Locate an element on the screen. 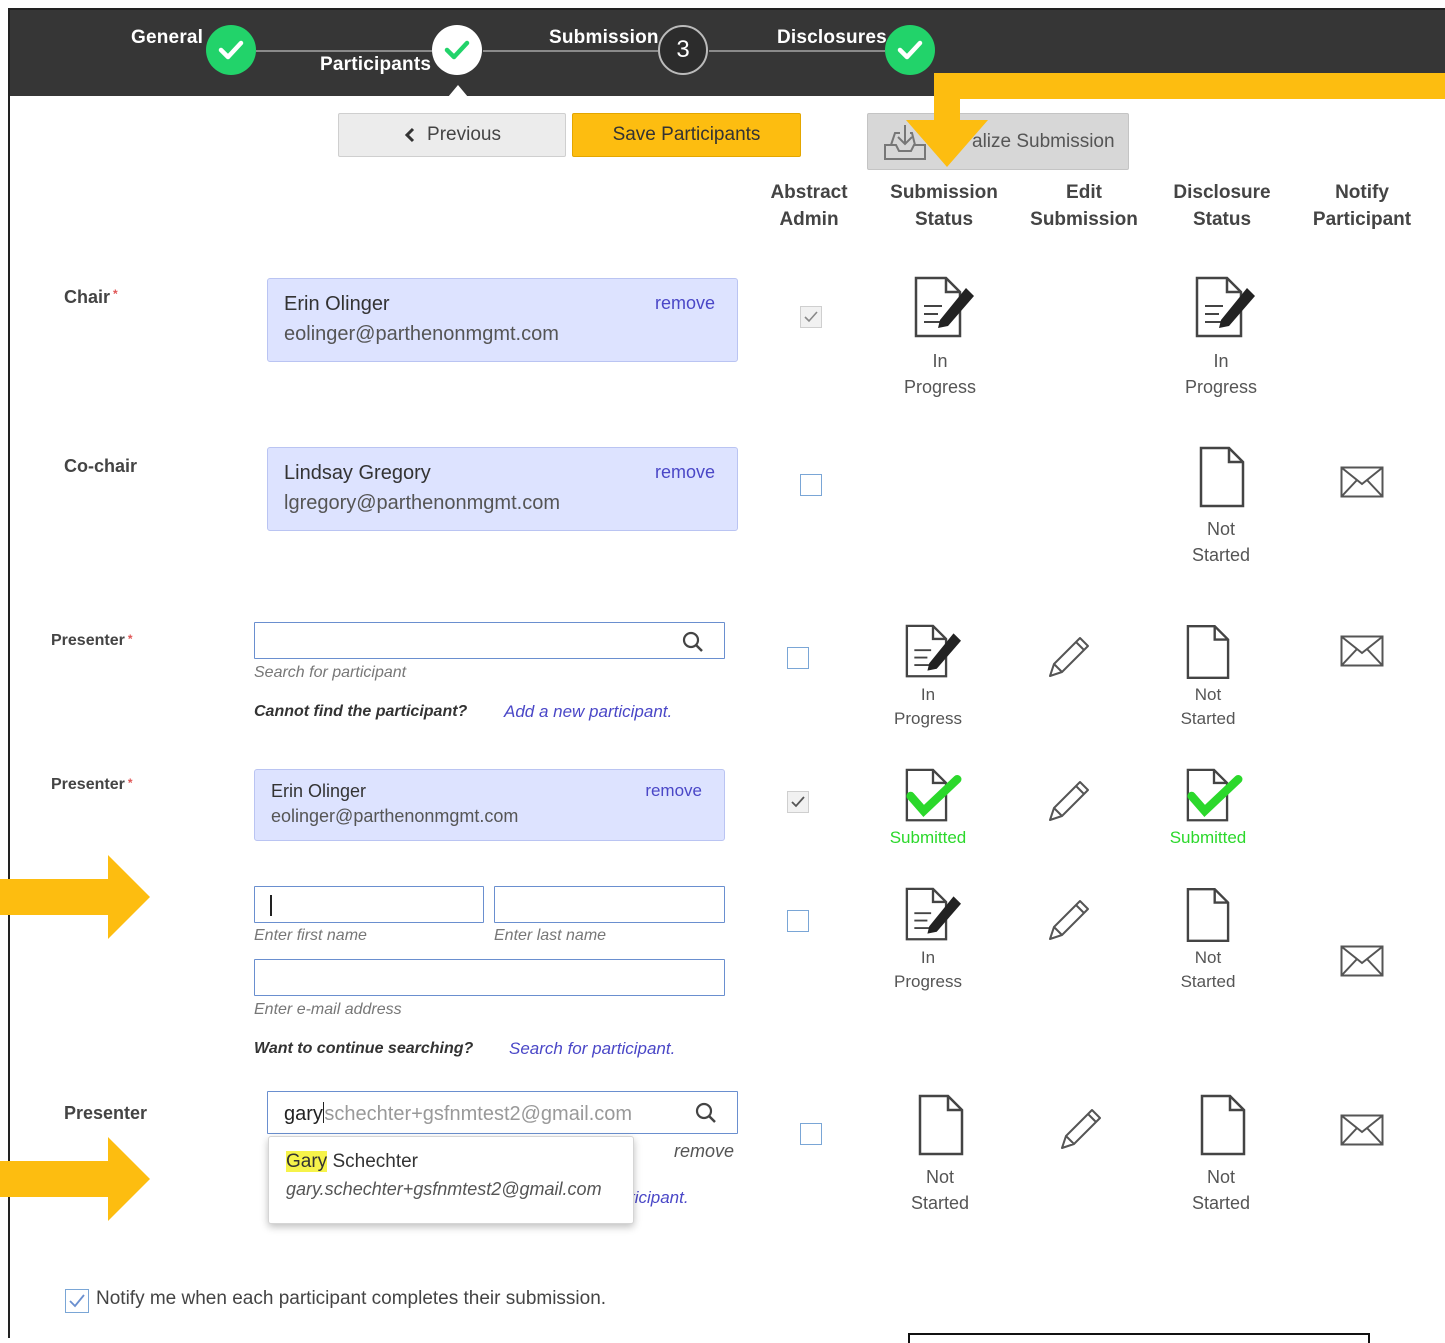 This screenshot has width=1445, height=1343. step-connector is located at coordinates (797, 51).